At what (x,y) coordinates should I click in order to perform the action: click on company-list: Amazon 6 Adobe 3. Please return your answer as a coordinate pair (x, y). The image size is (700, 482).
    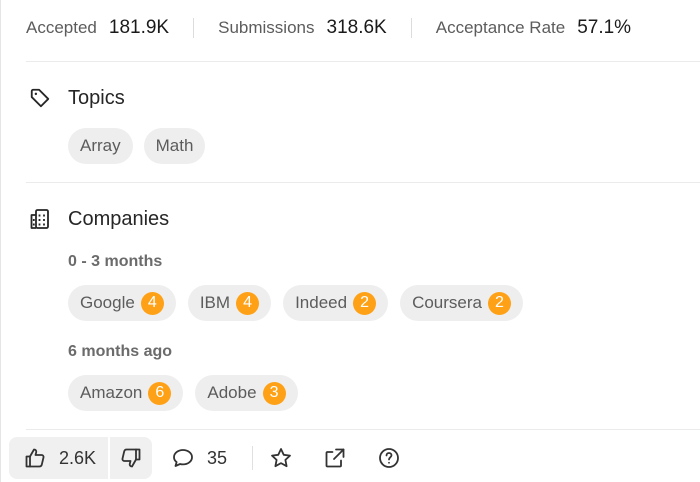
    Looking at the image, I should click on (189, 393).